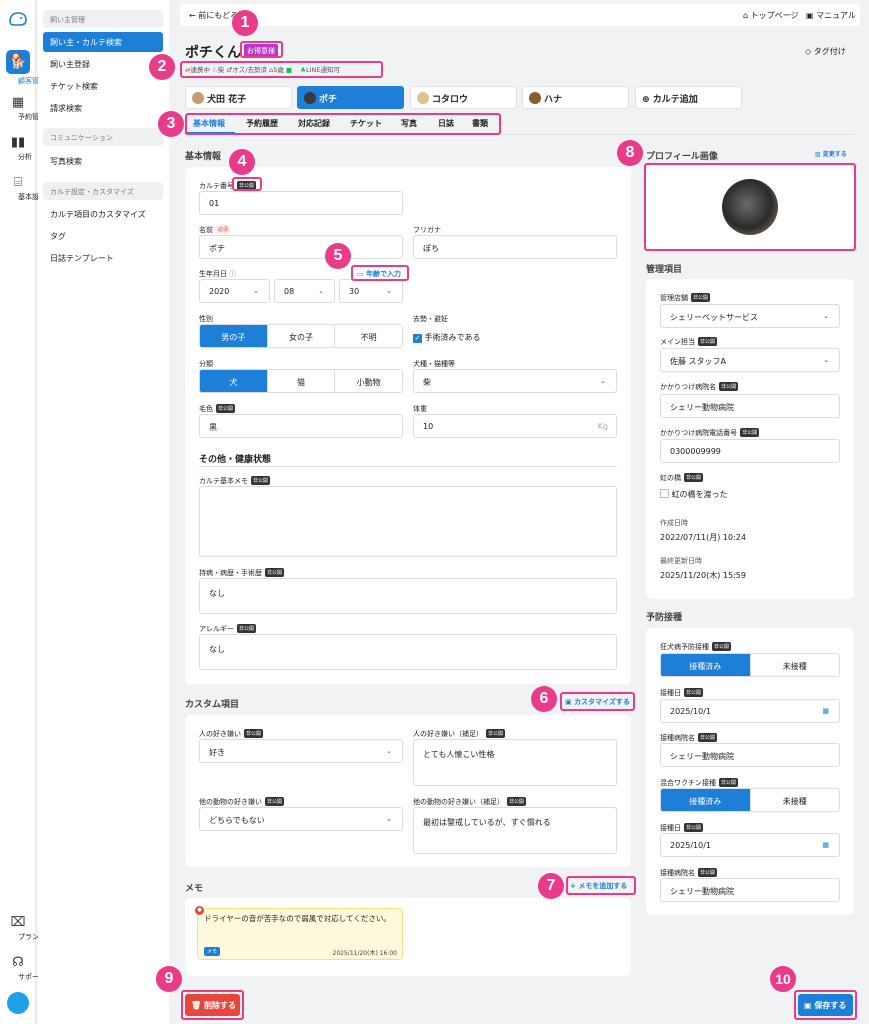  What do you see at coordinates (206, 364) in the screenshot?
I see `class-label: 分類` at bounding box center [206, 364].